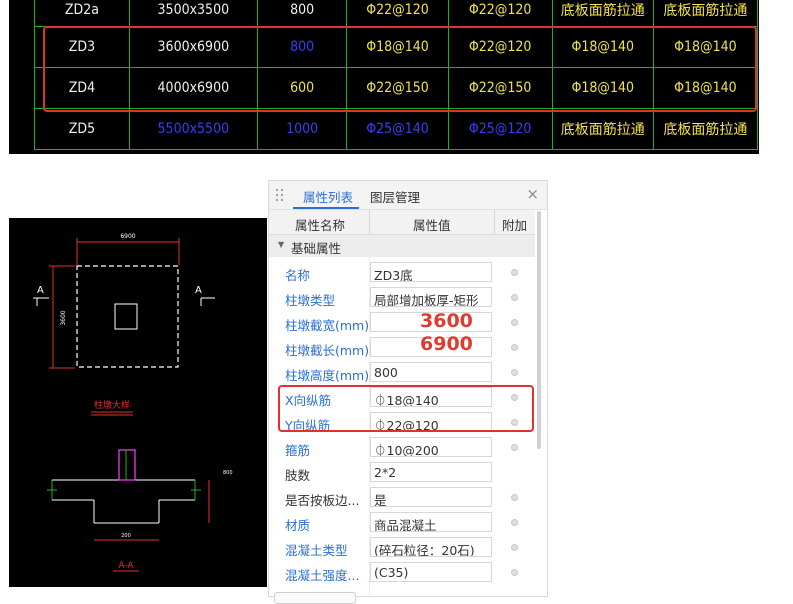 The height and width of the screenshot is (604, 793). I want to click on table-cell: Φ25@120, so click(500, 129).